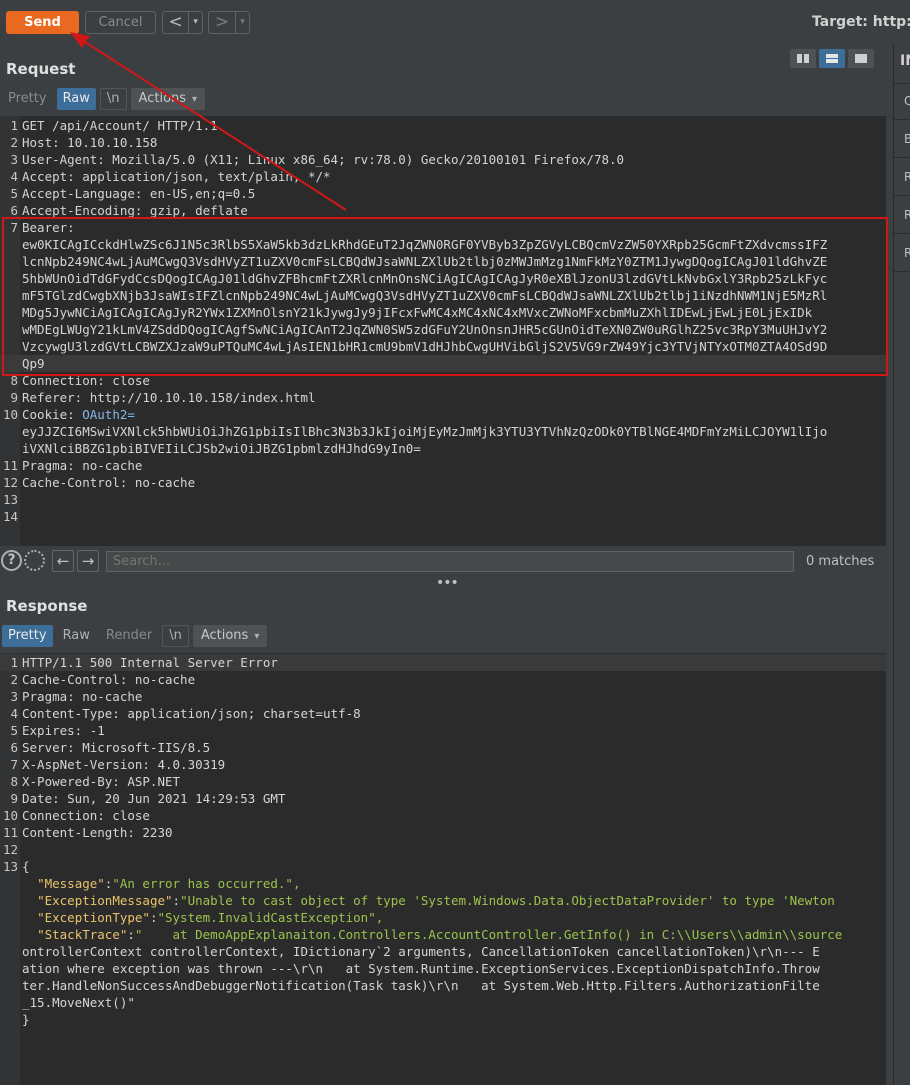  What do you see at coordinates (443, 363) in the screenshot?
I see `bearer-token-line: Qp9` at bounding box center [443, 363].